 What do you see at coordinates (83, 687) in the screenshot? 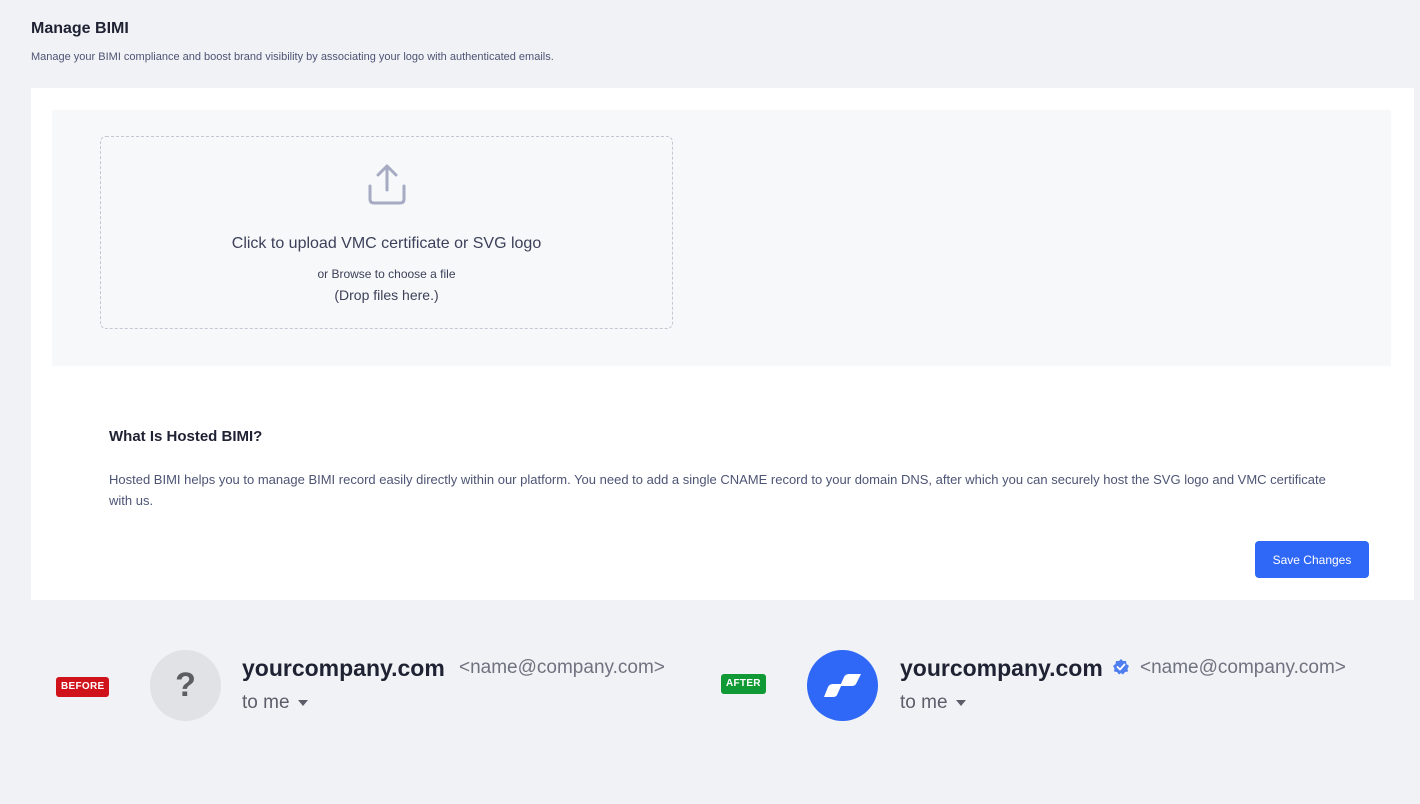
I see `before-badge: BEFORE` at bounding box center [83, 687].